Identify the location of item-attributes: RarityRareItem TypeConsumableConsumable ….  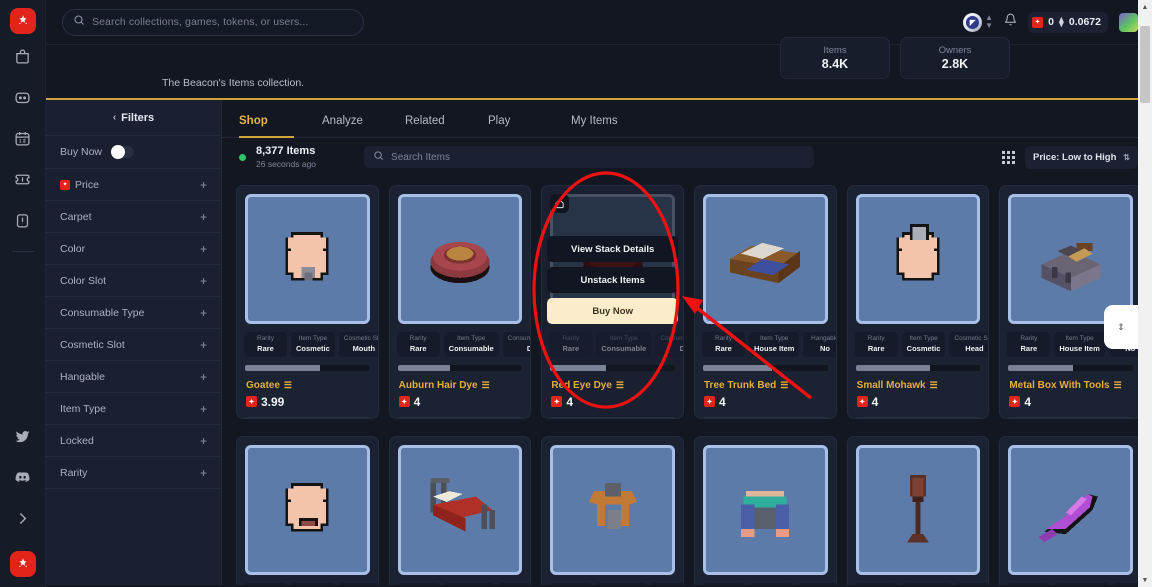
(1070, 584).